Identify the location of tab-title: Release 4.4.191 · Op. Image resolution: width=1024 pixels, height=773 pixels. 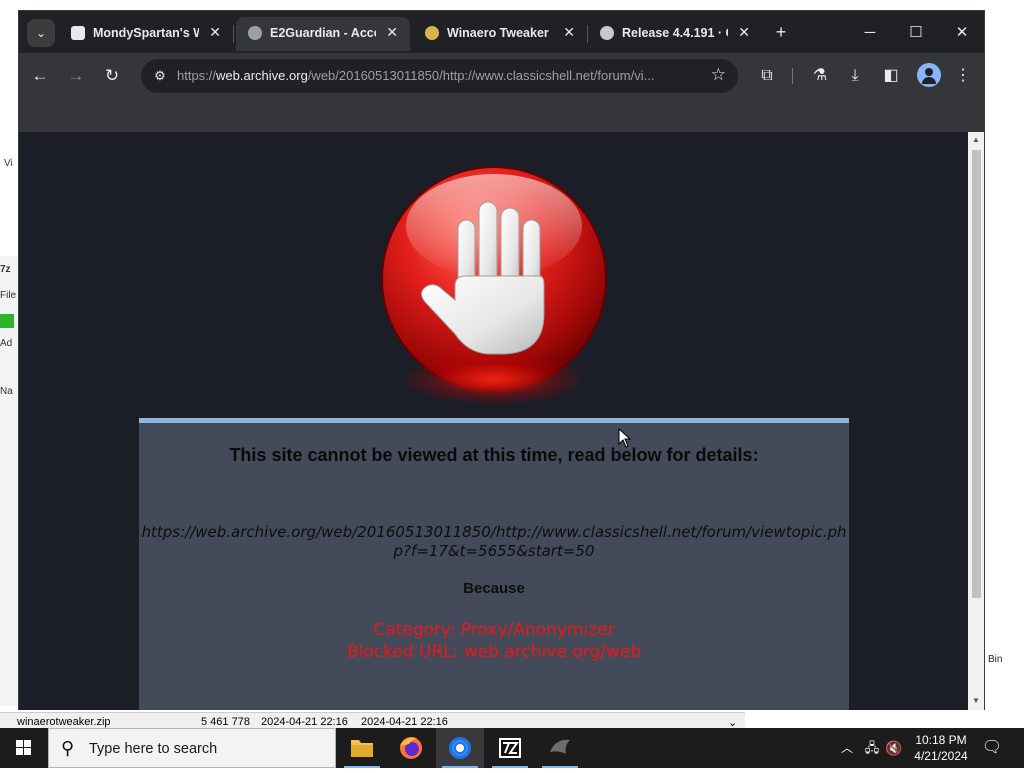
(675, 33).